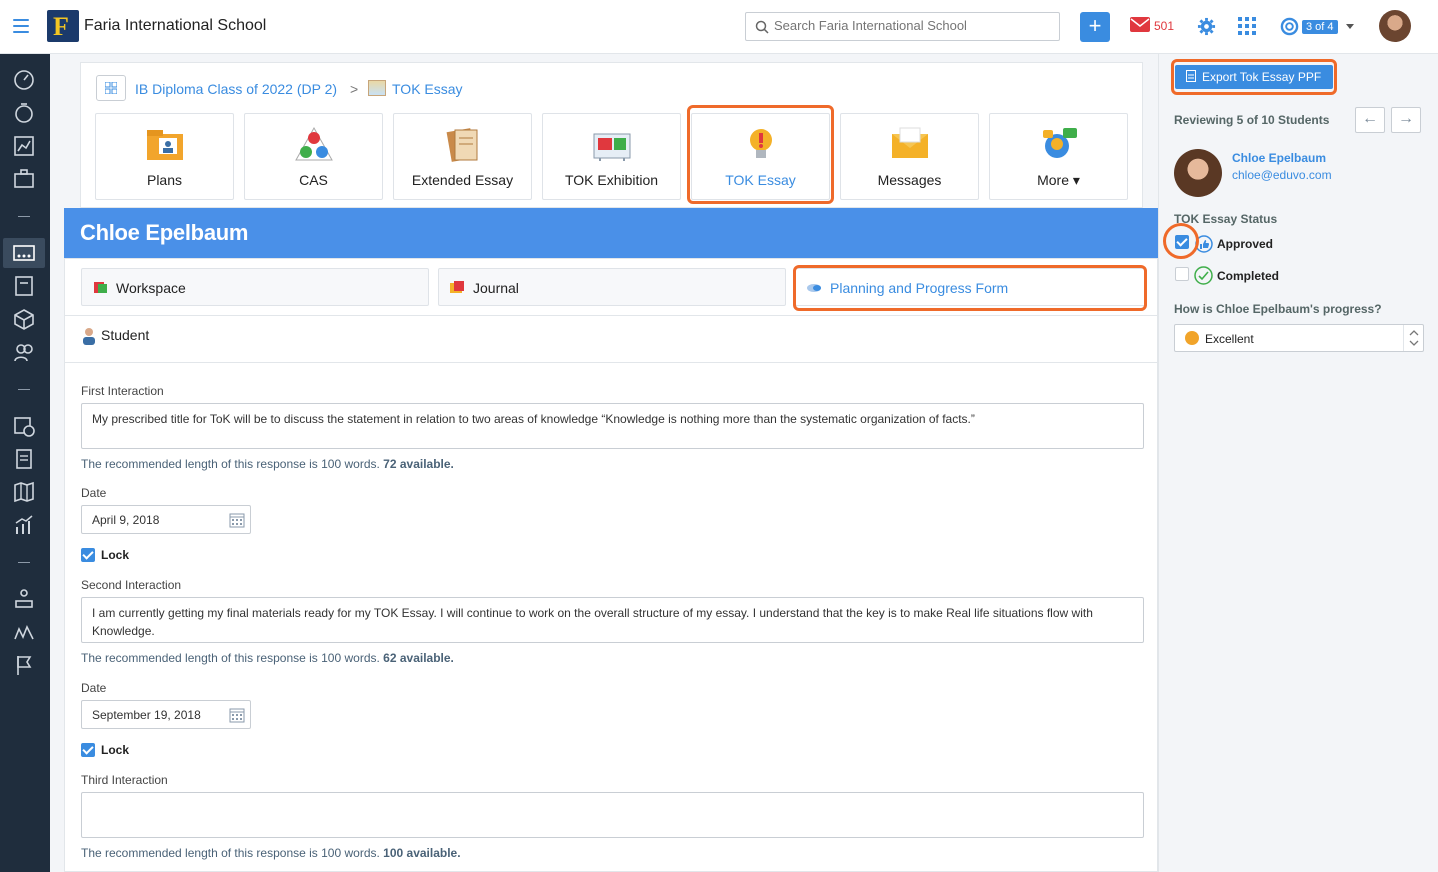 This screenshot has height=872, width=1438. I want to click on tile-label: Extended Essay, so click(462, 180).